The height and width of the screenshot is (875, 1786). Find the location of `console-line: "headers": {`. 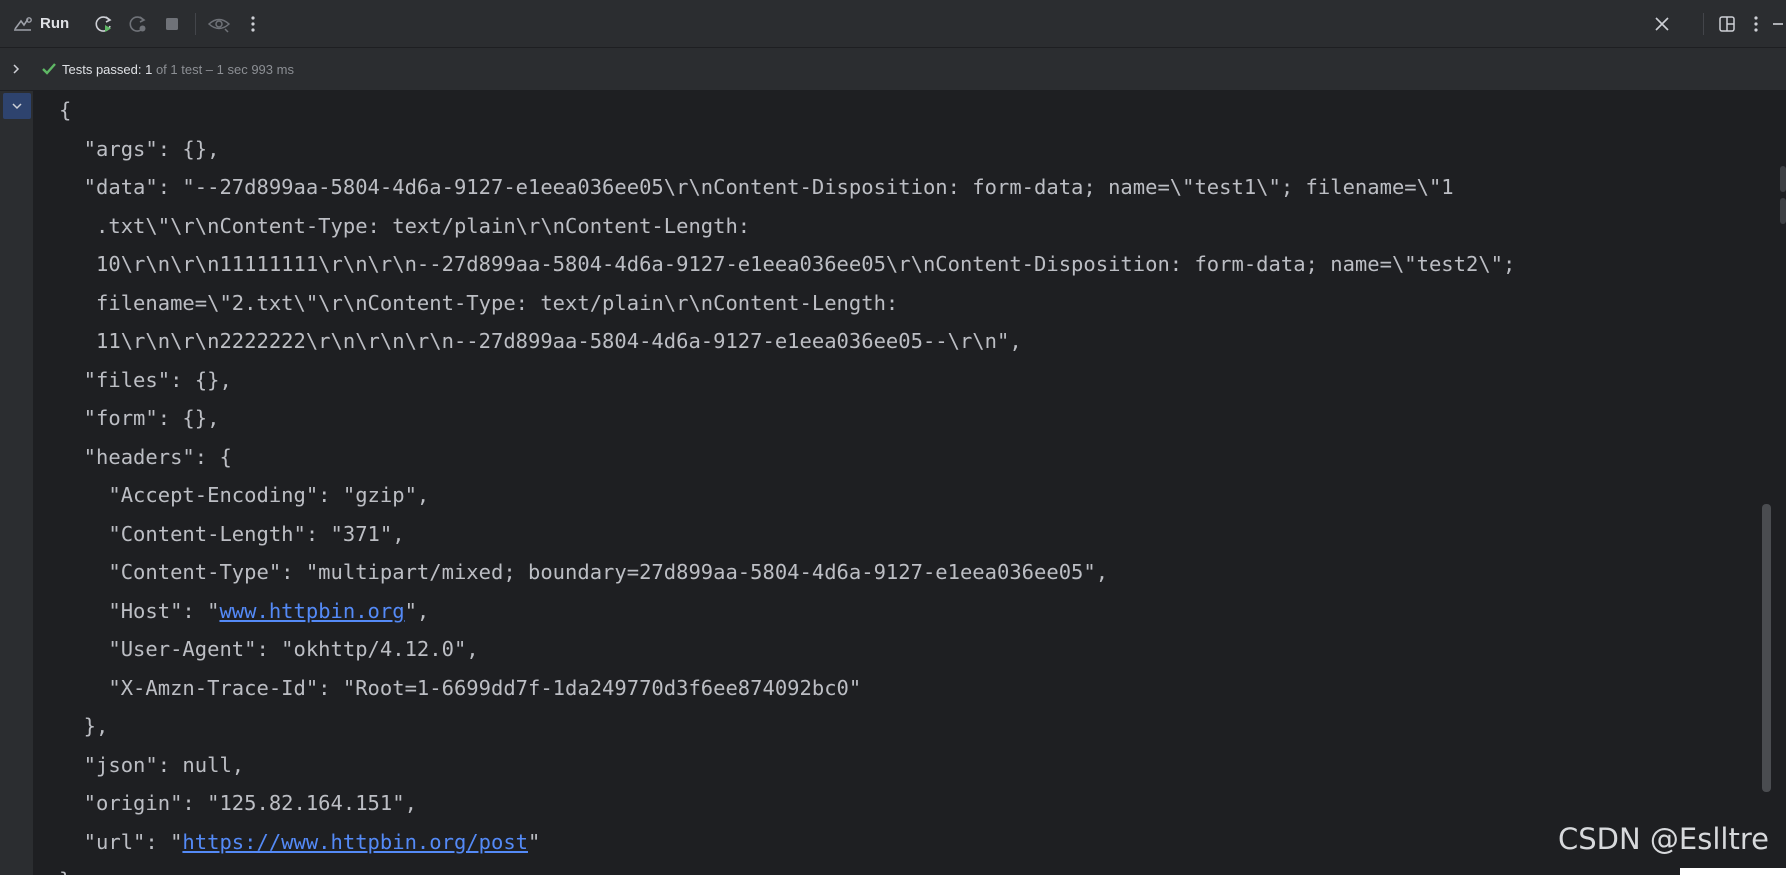

console-line: "headers": { is located at coordinates (145, 456).